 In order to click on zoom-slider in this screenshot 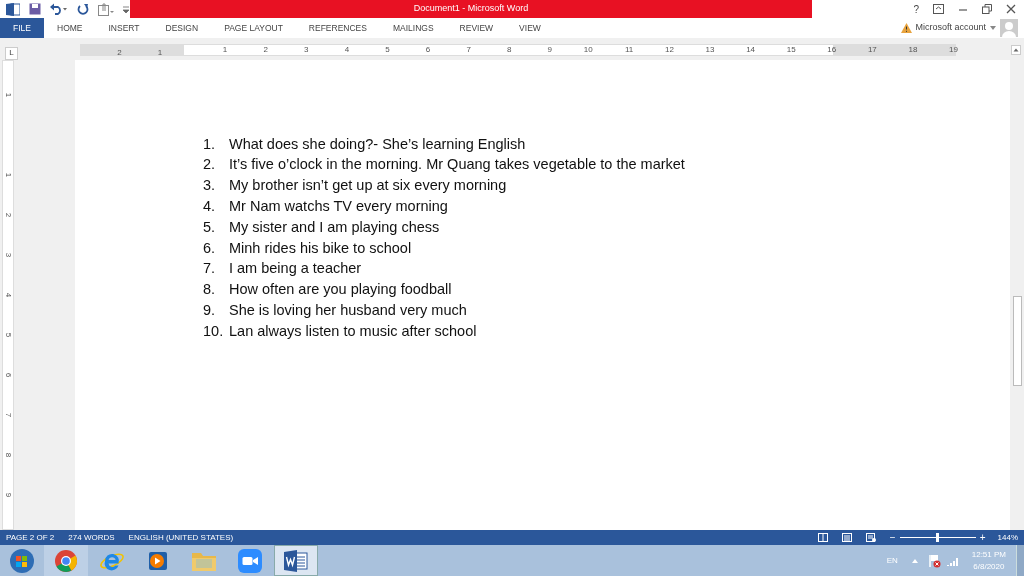, I will do `click(937, 537)`.